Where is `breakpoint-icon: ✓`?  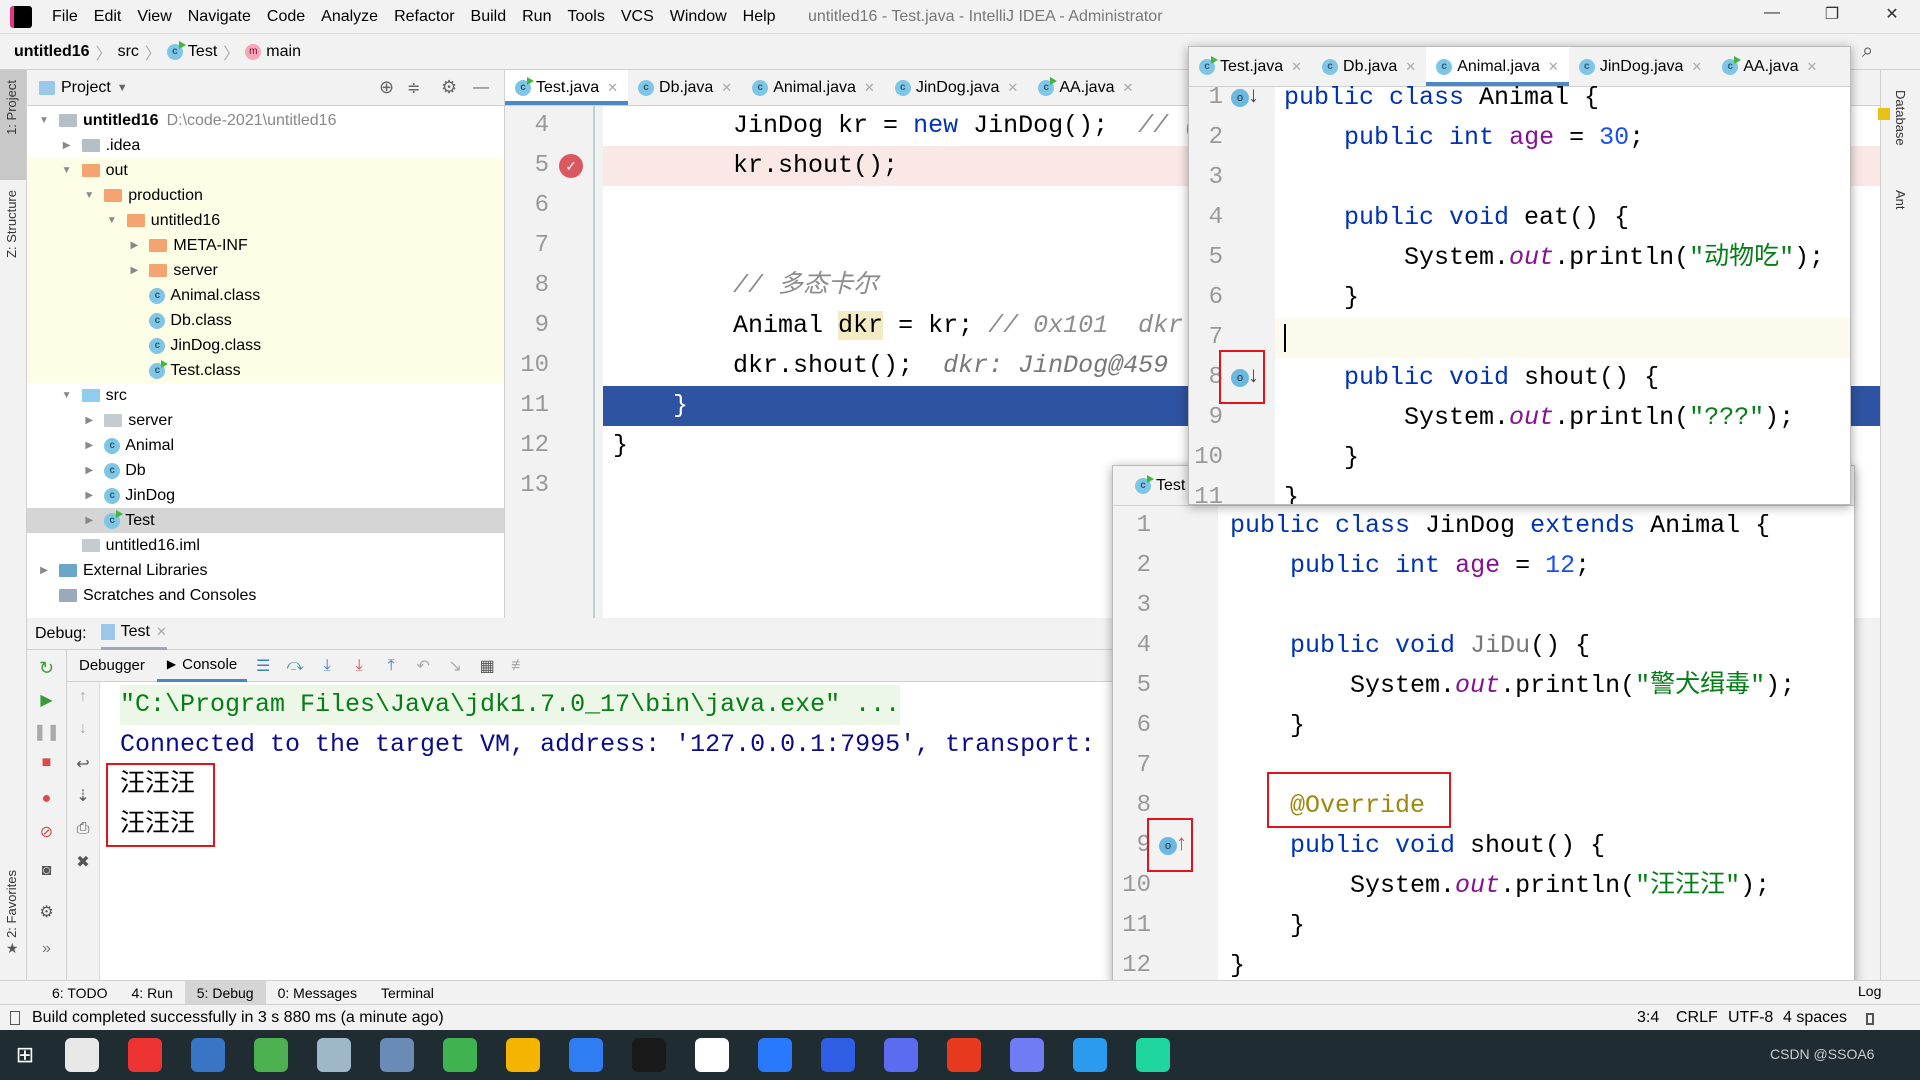
breakpoint-icon: ✓ is located at coordinates (571, 166).